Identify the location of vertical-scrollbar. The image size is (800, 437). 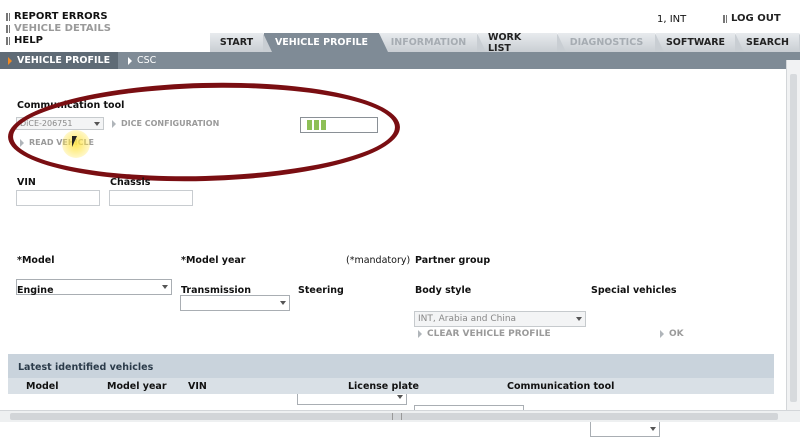
(793, 235).